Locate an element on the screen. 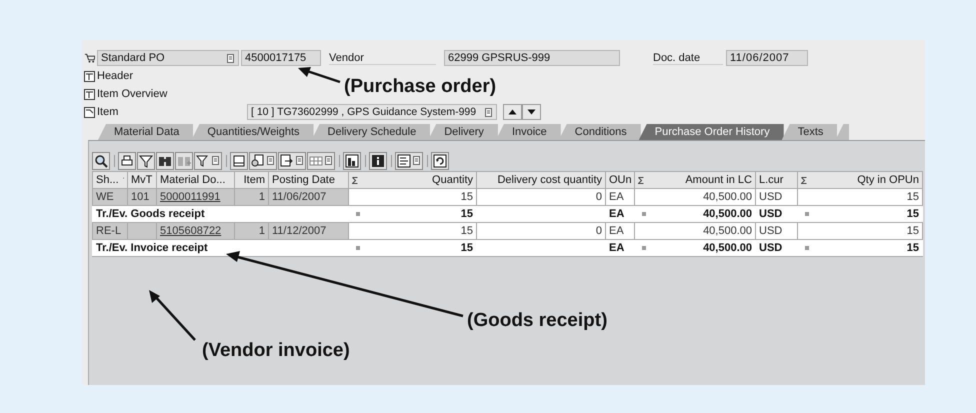 This screenshot has width=976, height=413. column-header: Quantity is located at coordinates (412, 180).